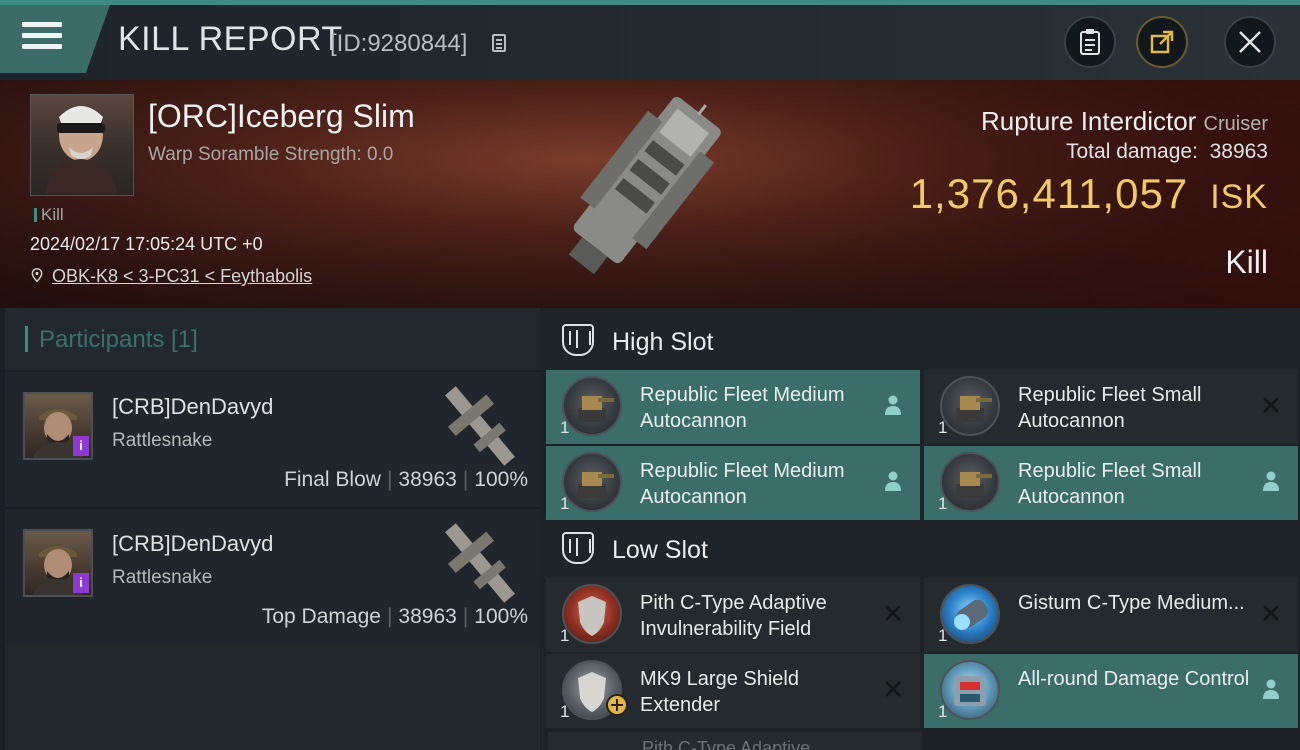 This screenshot has width=1300, height=750. I want to click on victim-portrait, so click(82, 145).